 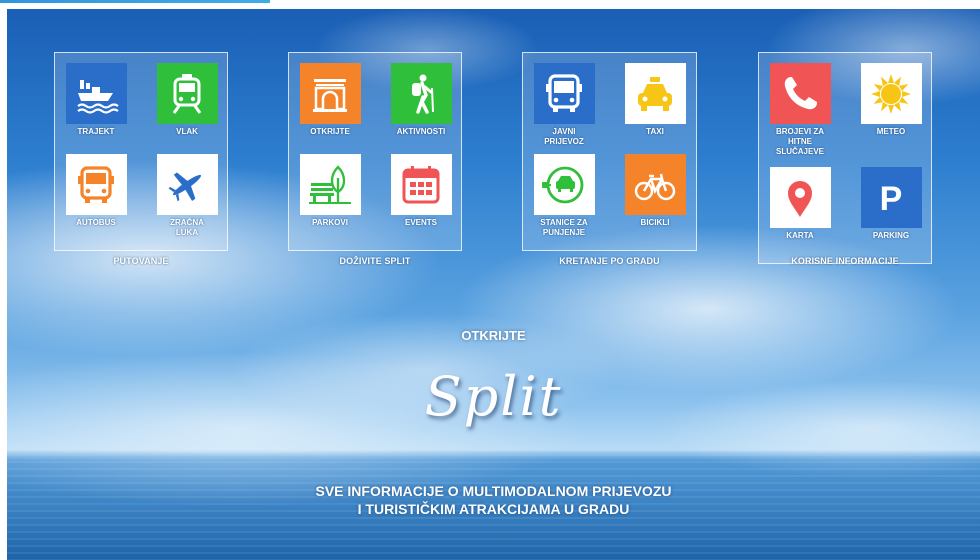 What do you see at coordinates (800, 198) in the screenshot?
I see `map-pin-icon` at bounding box center [800, 198].